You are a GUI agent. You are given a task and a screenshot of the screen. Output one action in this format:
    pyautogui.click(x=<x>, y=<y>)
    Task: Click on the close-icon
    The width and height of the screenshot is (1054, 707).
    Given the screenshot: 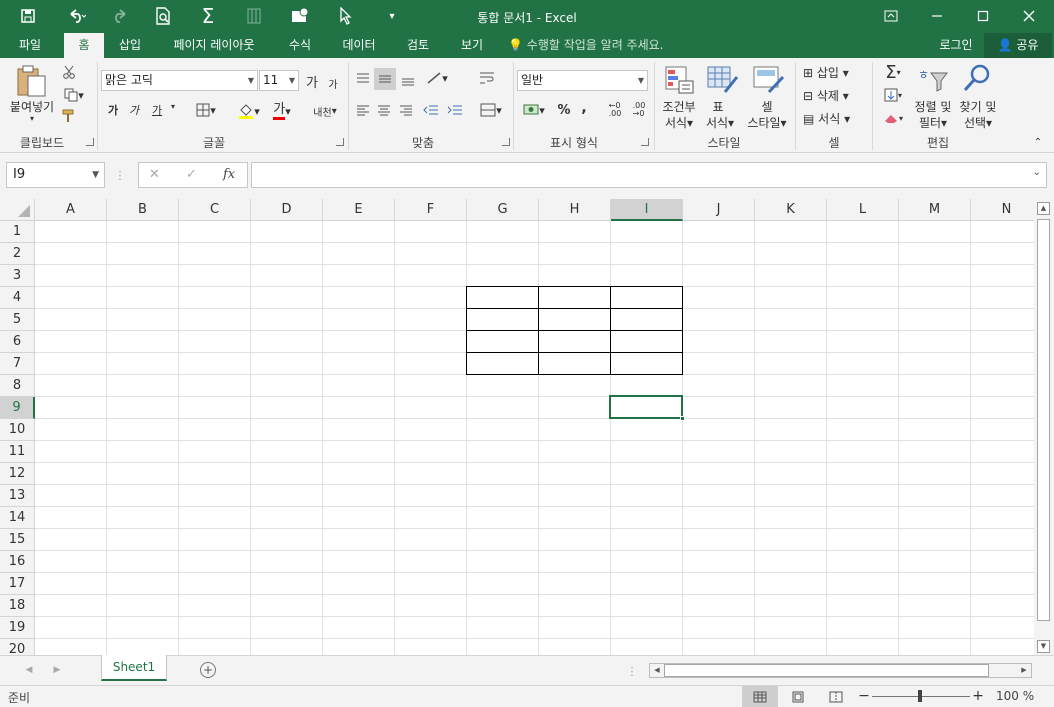 What is the action you would take?
    pyautogui.click(x=1029, y=16)
    